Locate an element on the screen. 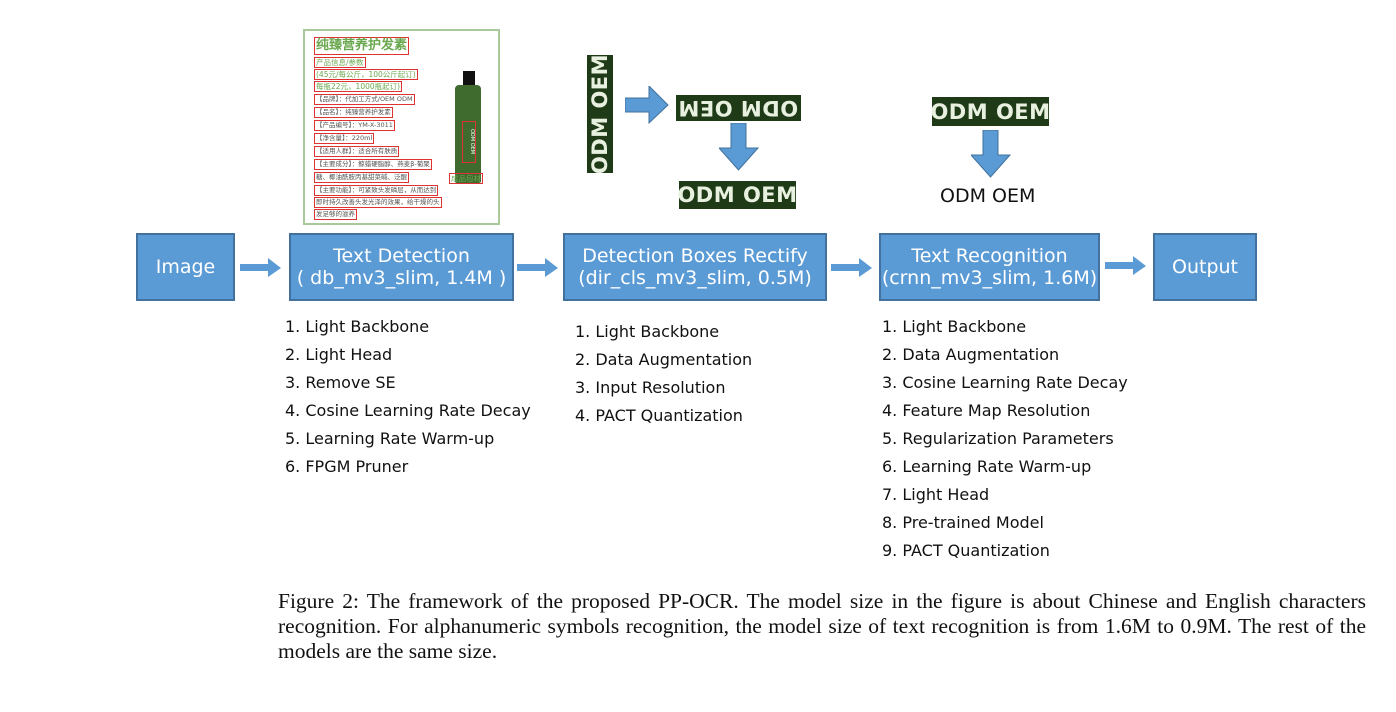  list-item: 4. PACT Quantization is located at coordinates (659, 415).